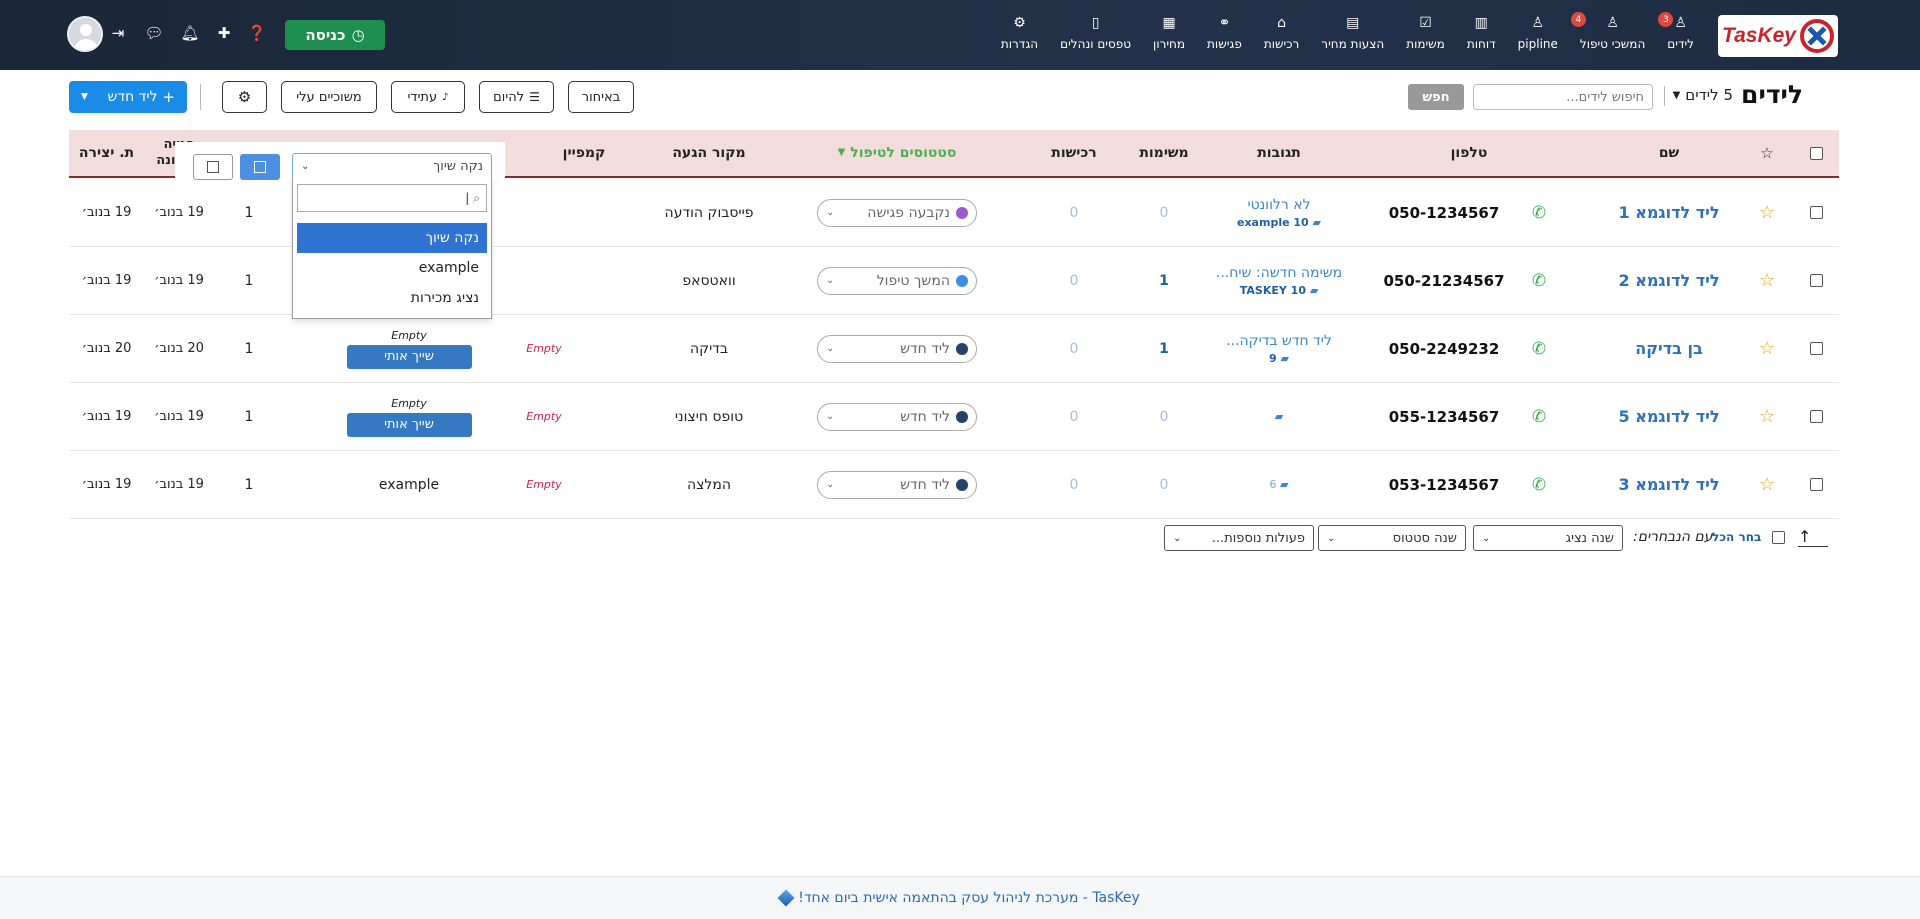 The height and width of the screenshot is (919, 1920). What do you see at coordinates (1279, 484) in the screenshot?
I see `responses-cell: ▰ 6` at bounding box center [1279, 484].